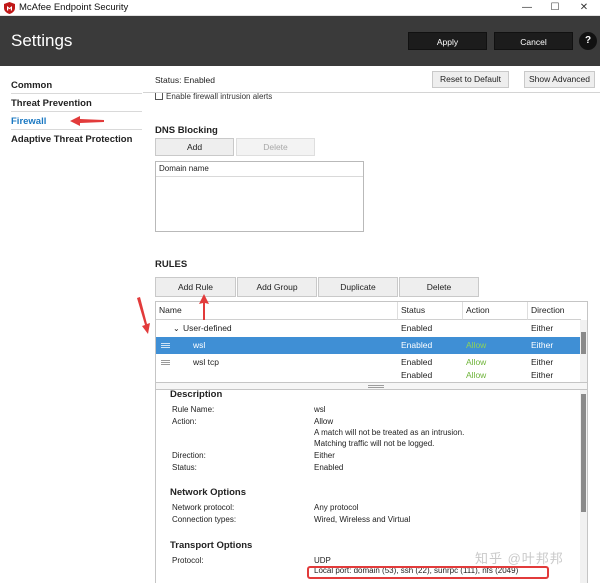  Describe the element at coordinates (9, 8) in the screenshot. I see `mcafee-shield-icon` at that location.